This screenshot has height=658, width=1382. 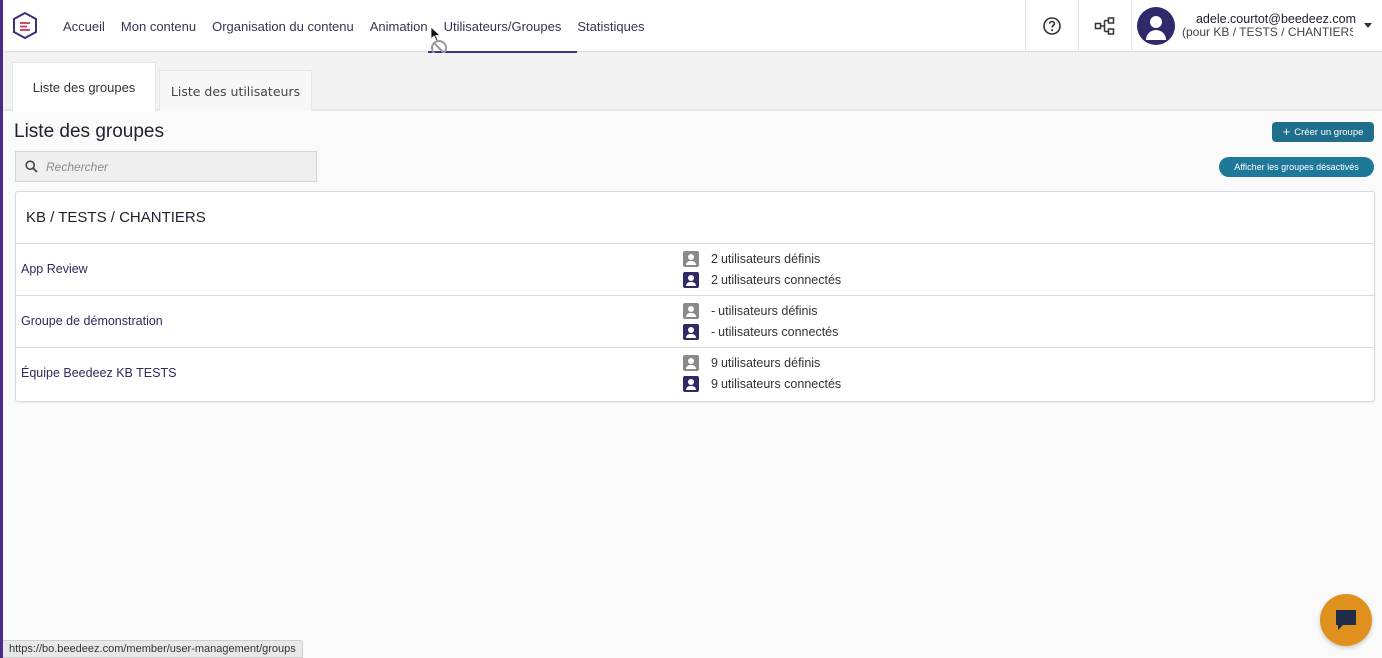 What do you see at coordinates (692, 82) in the screenshot?
I see `tabs-bar: Liste des groupes Liste des utilisateurs` at bounding box center [692, 82].